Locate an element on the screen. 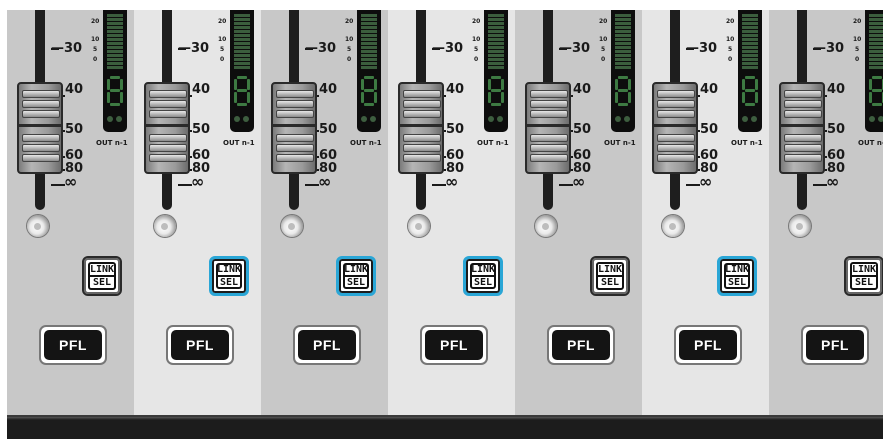 The image size is (883, 439). sel-label: SEL is located at coordinates (610, 282).